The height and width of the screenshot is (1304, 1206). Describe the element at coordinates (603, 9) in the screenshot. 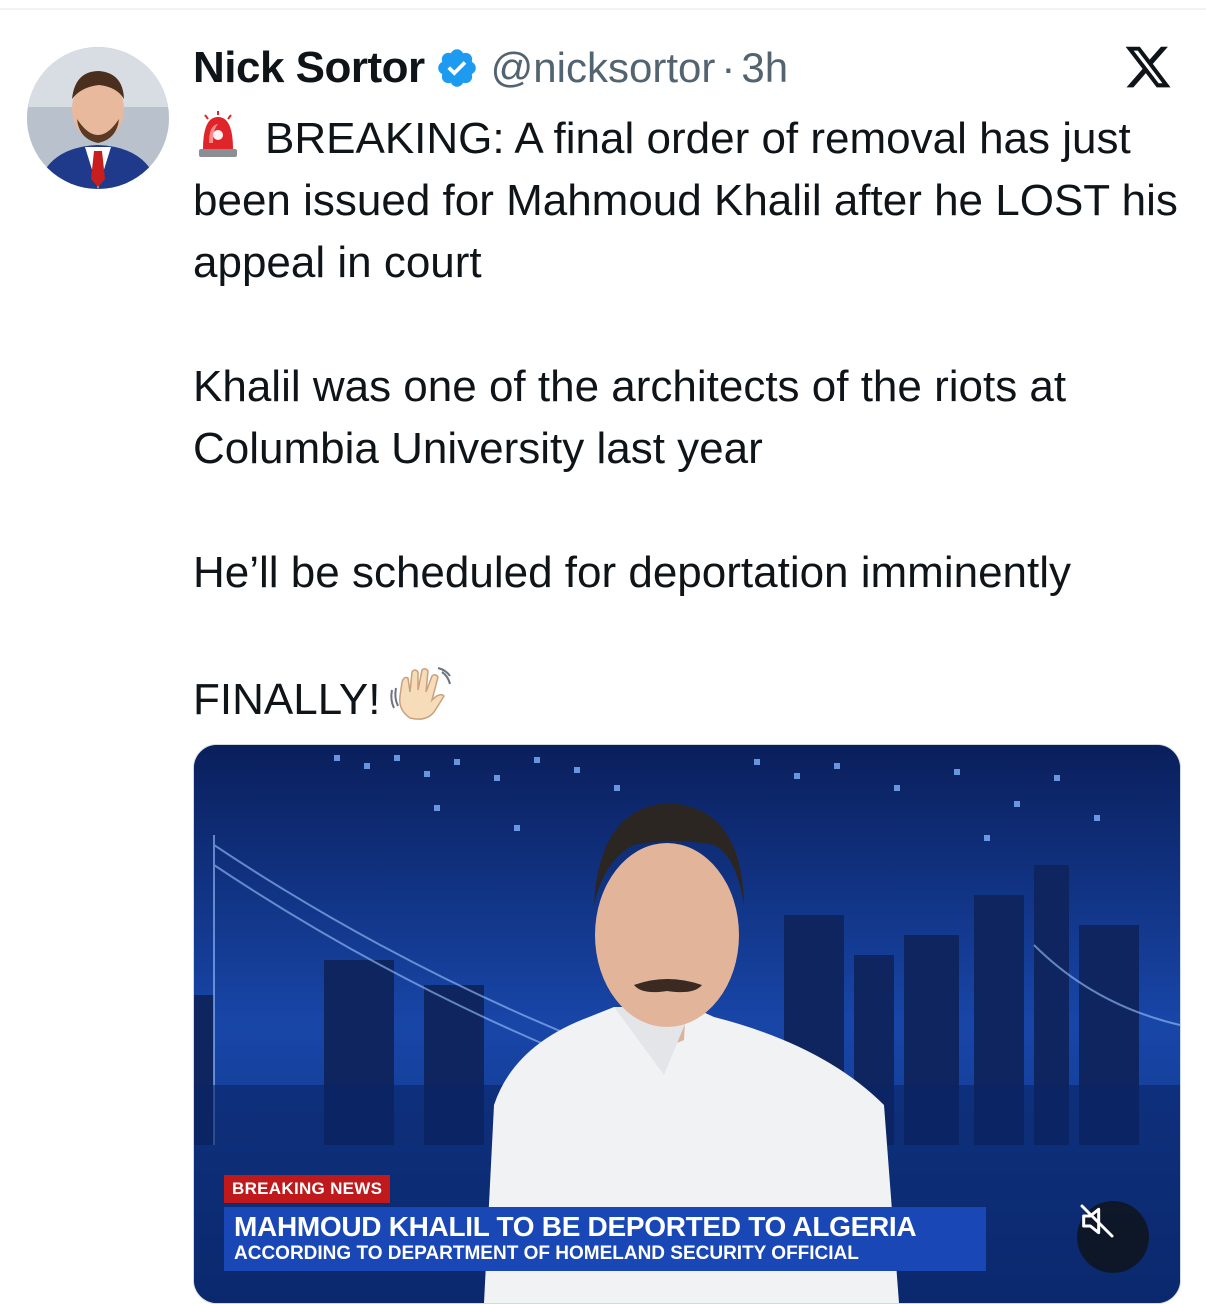

I see `top-divider` at that location.